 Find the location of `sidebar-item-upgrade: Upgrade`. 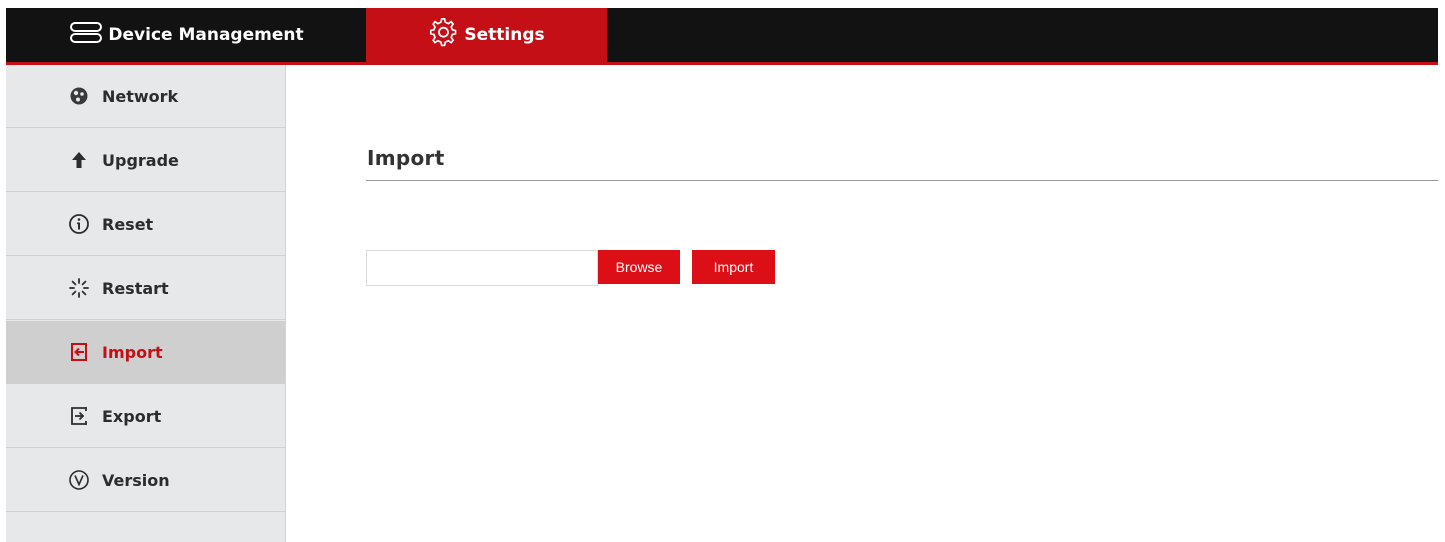

sidebar-item-upgrade: Upgrade is located at coordinates (145, 160).